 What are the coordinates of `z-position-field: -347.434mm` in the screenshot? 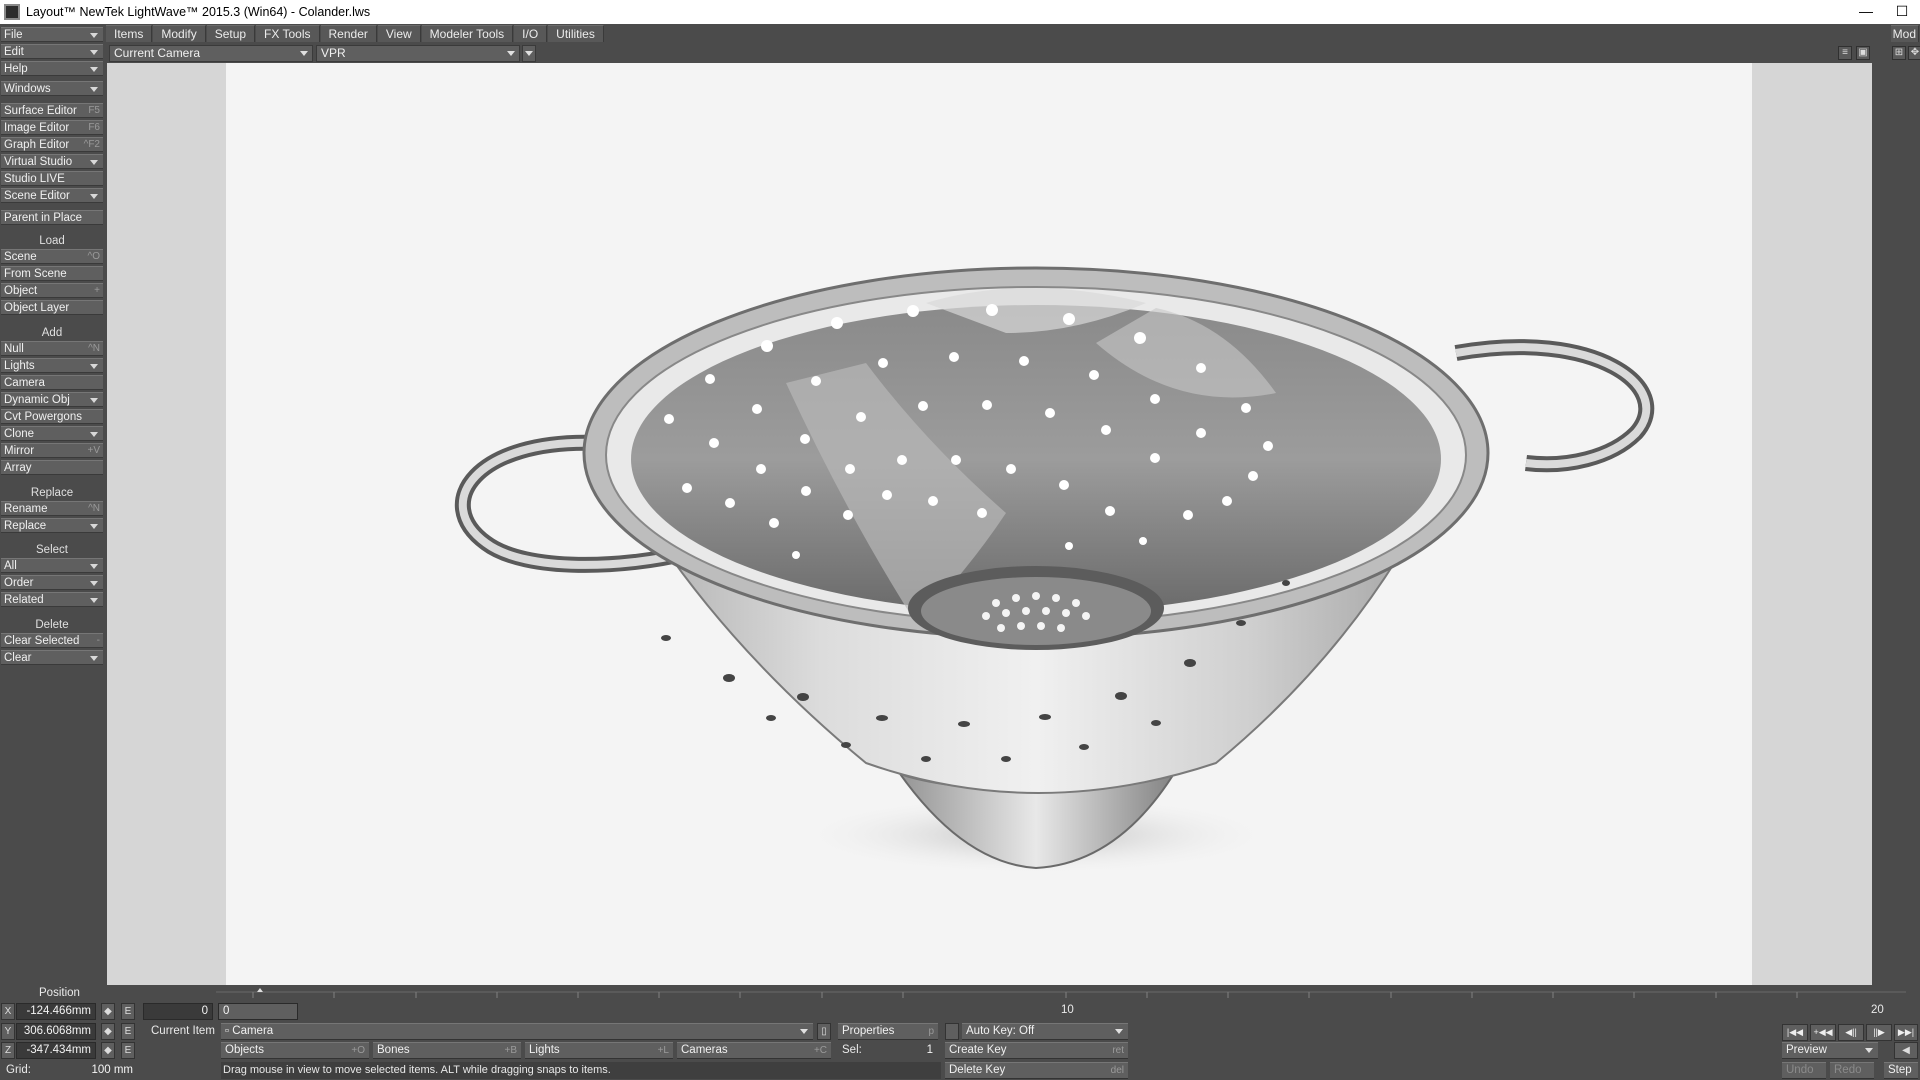 It's located at (56, 1050).